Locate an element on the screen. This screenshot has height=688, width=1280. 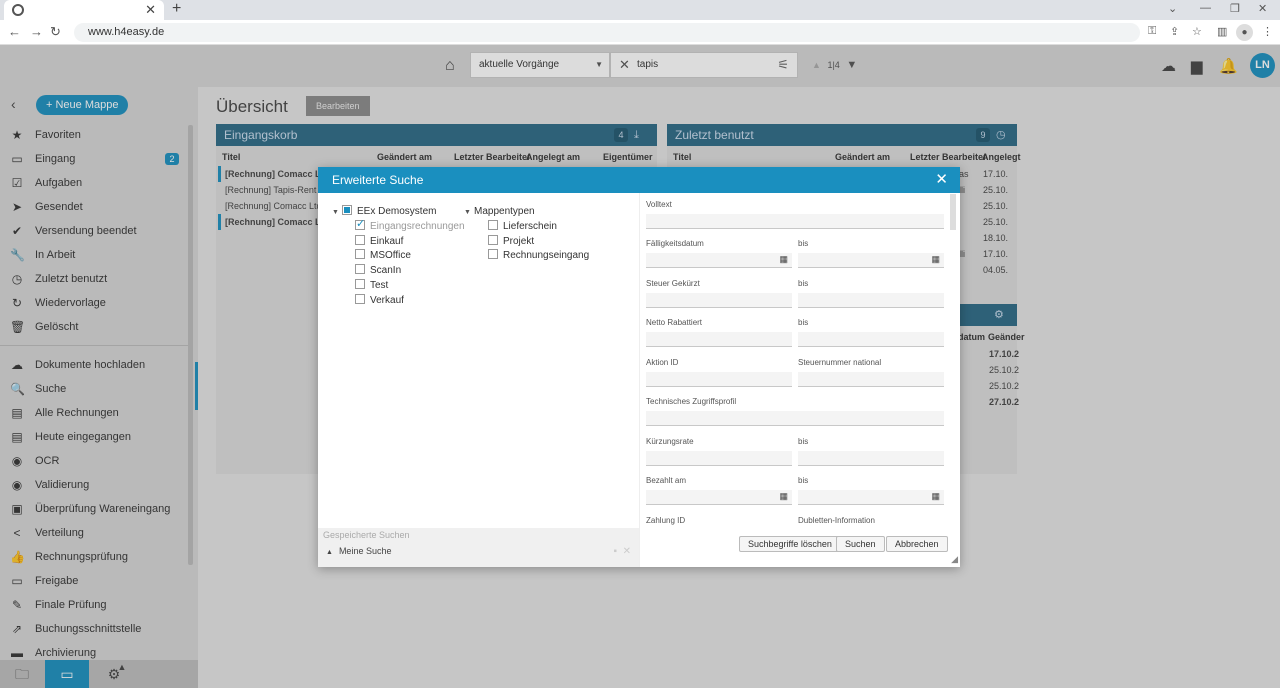
browser-menu-icon: ⋮ is located at coordinates (1267, 31).